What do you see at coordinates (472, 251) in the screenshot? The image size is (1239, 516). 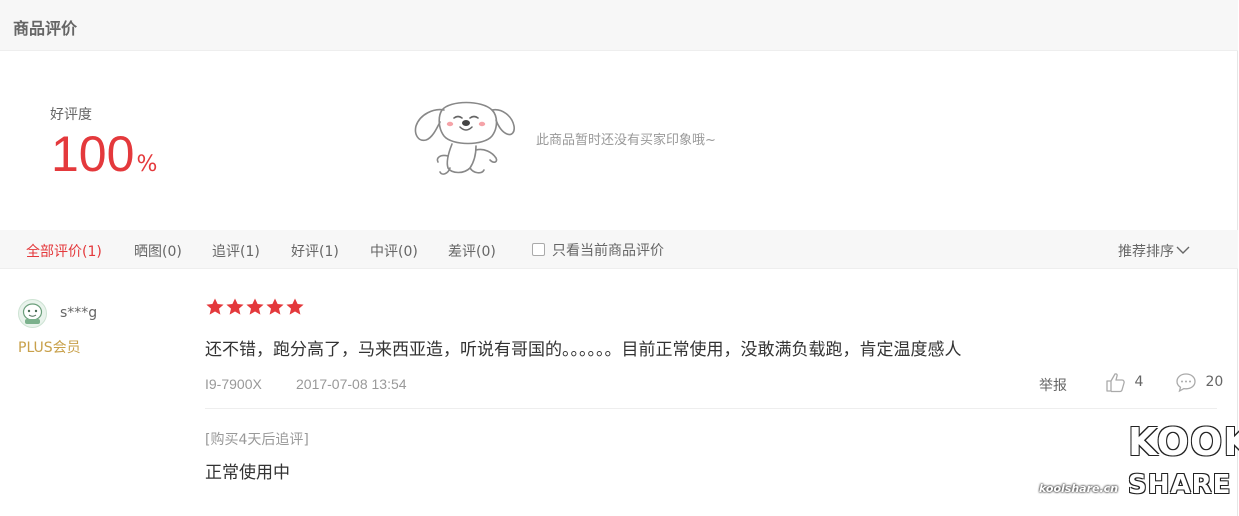 I see `tab-bad-reviews: 差评(0)` at bounding box center [472, 251].